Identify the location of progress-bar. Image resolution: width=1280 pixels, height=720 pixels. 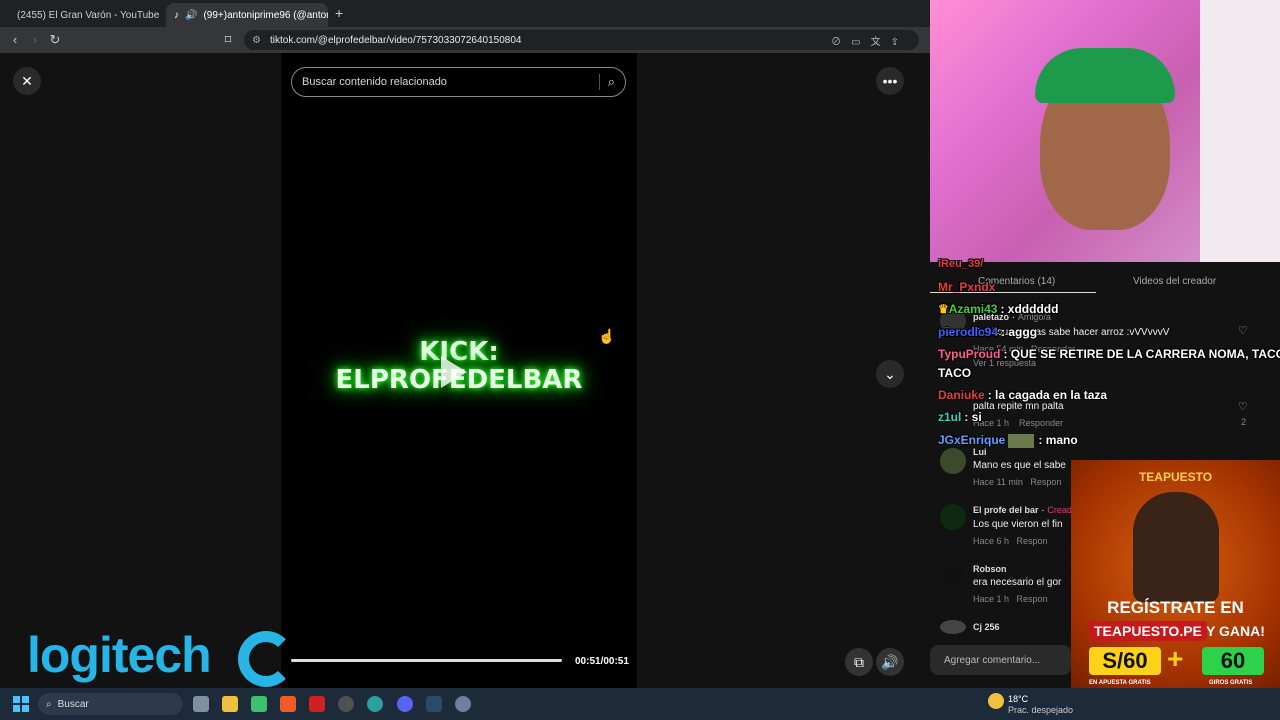
(426, 660).